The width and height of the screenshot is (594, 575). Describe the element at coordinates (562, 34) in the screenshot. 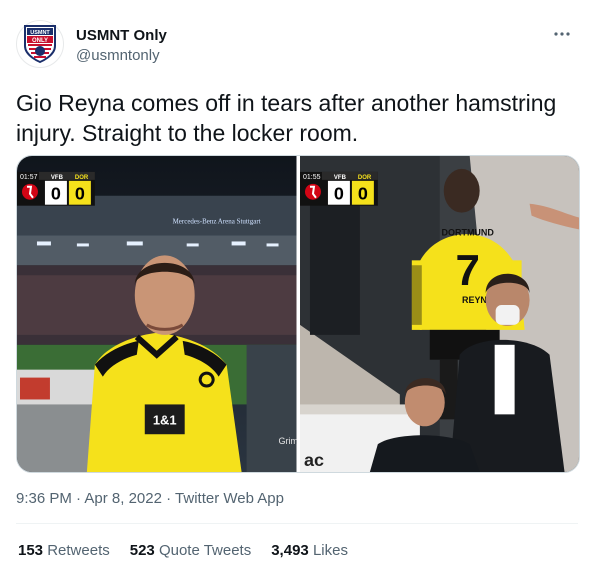

I see `more-options-icon` at that location.